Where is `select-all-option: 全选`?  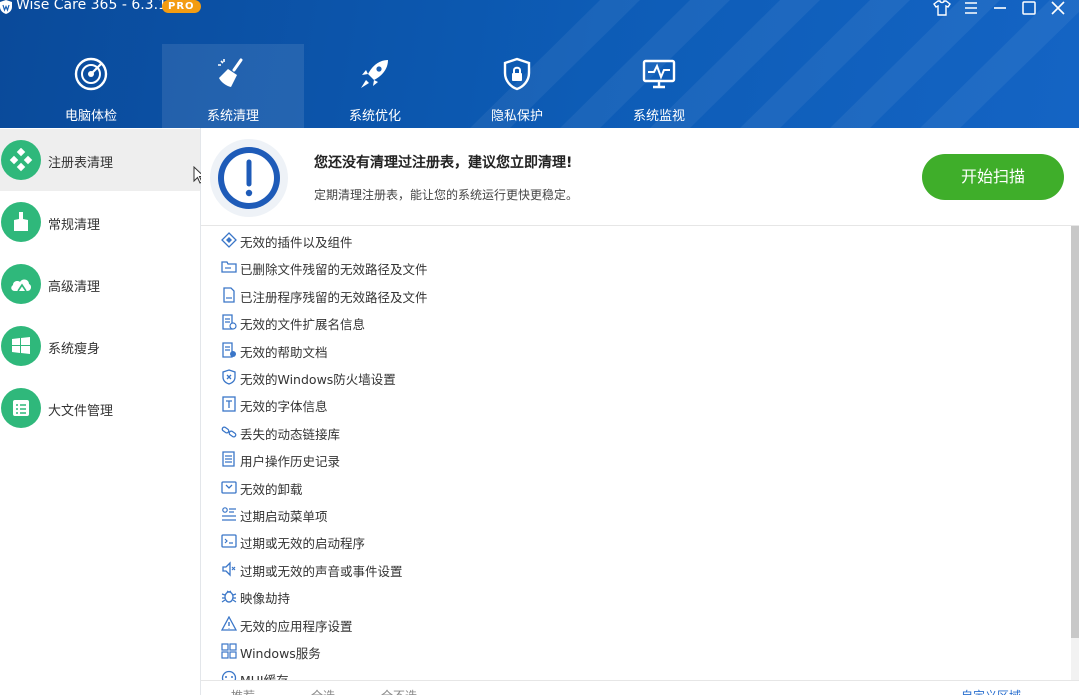 select-all-option: 全选 is located at coordinates (323, 691).